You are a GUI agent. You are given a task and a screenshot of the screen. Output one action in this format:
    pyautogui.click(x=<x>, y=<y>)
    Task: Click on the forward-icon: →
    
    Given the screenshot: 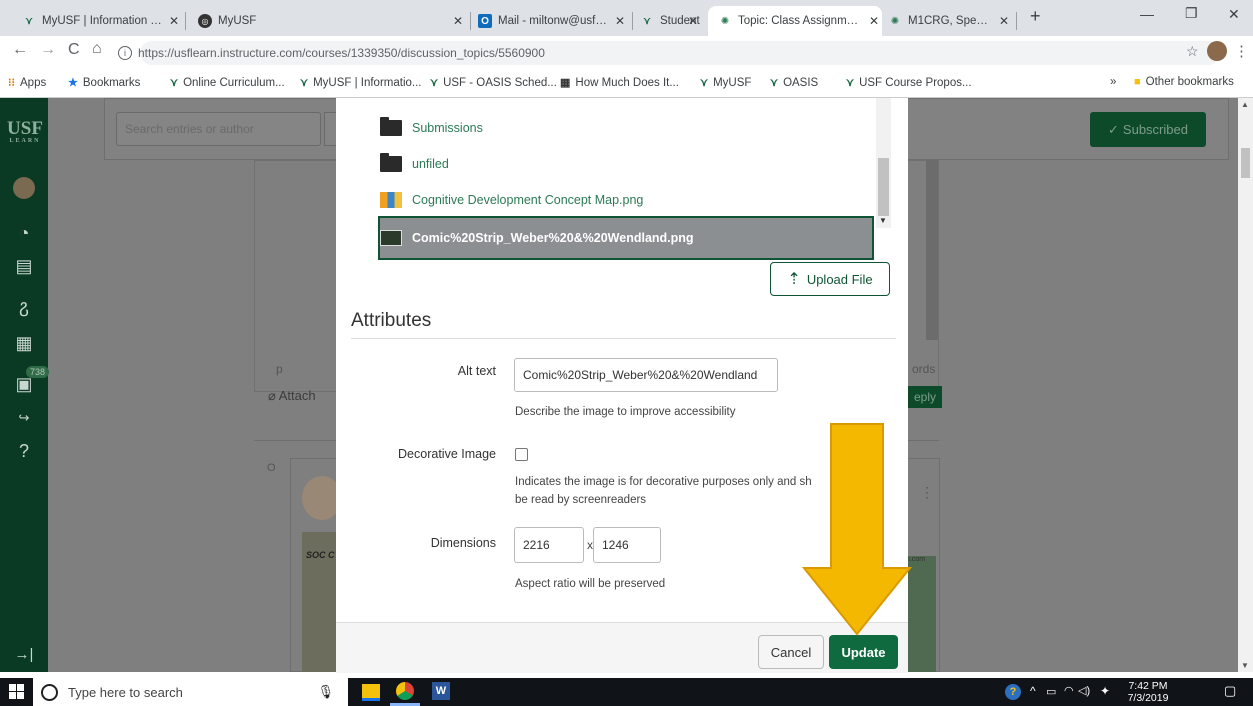 What is the action you would take?
    pyautogui.click(x=48, y=50)
    